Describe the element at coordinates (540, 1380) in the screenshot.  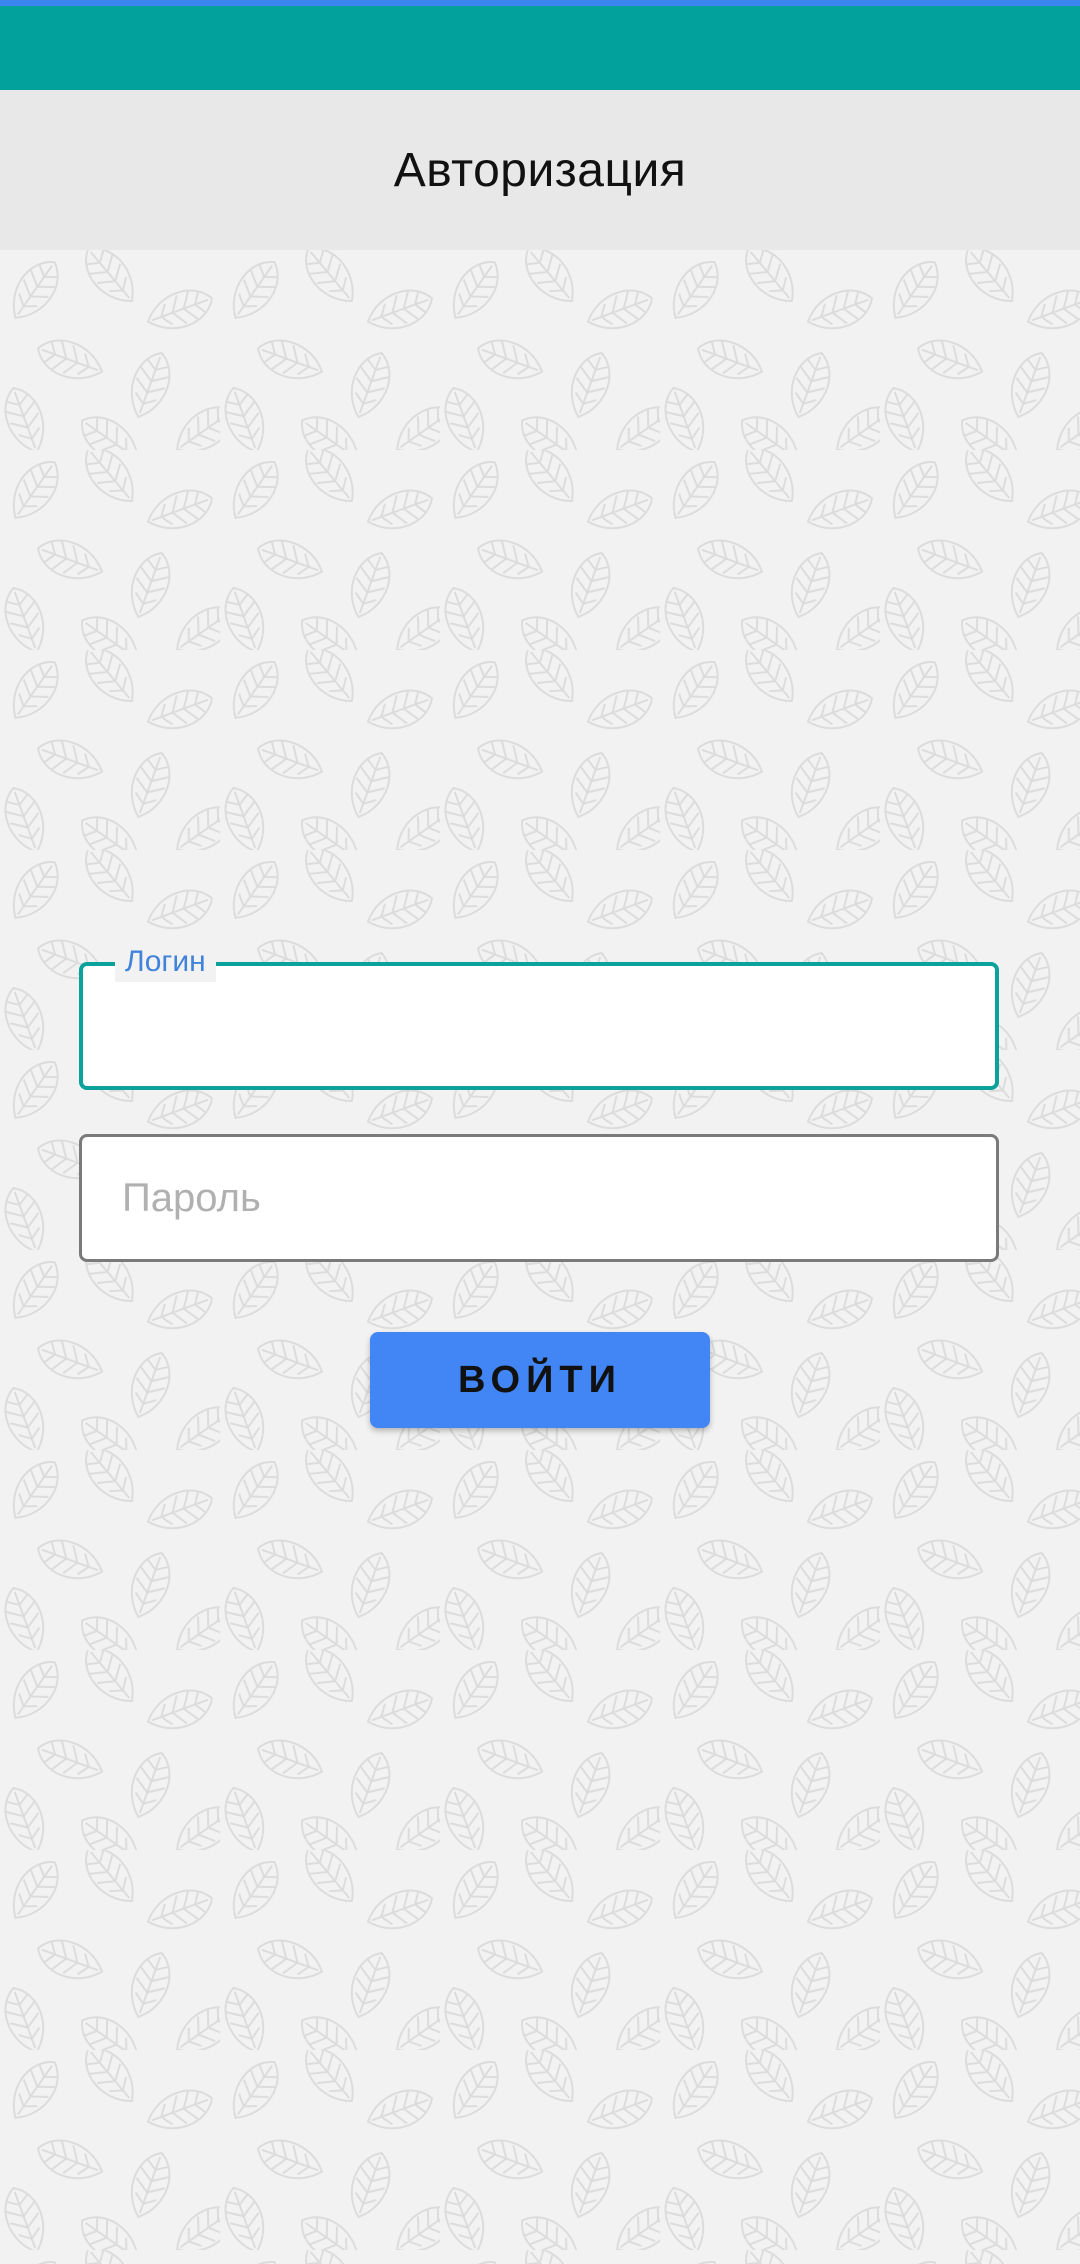
I see `login-button: ВОЙТИ` at that location.